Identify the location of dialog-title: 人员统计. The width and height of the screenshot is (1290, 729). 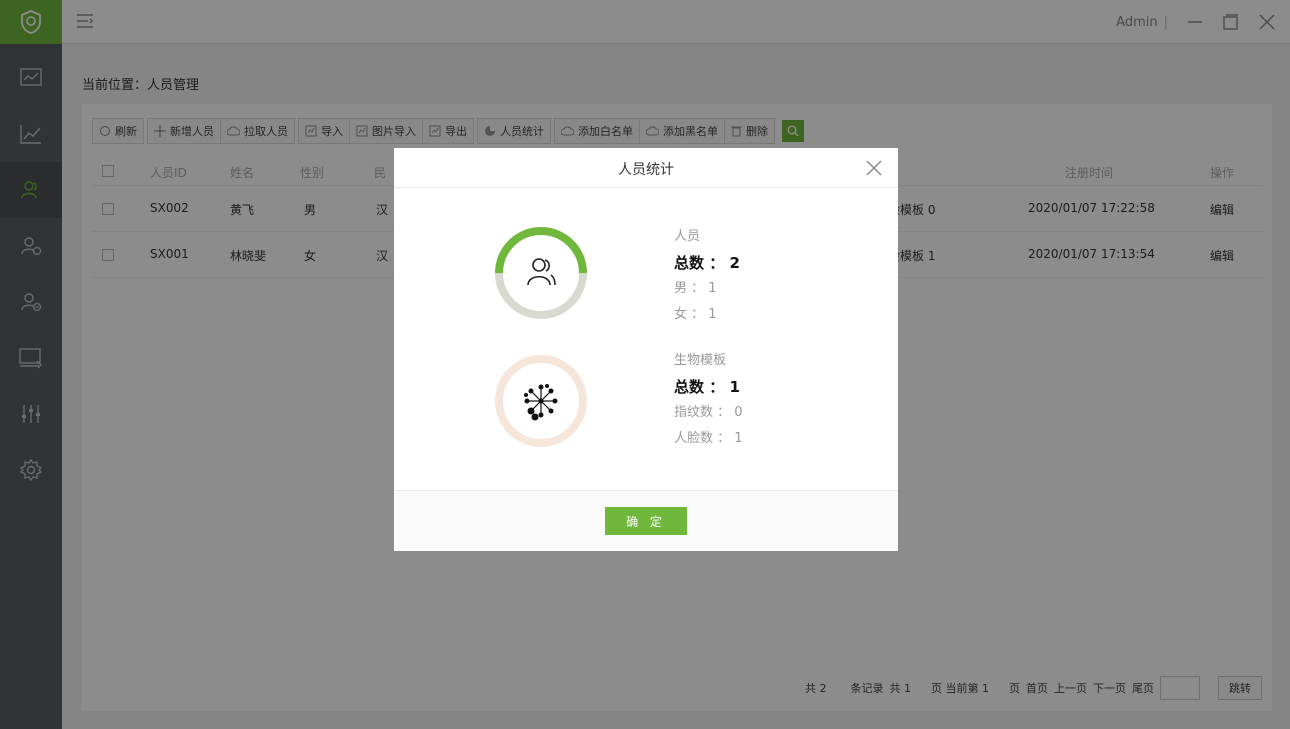
(646, 170).